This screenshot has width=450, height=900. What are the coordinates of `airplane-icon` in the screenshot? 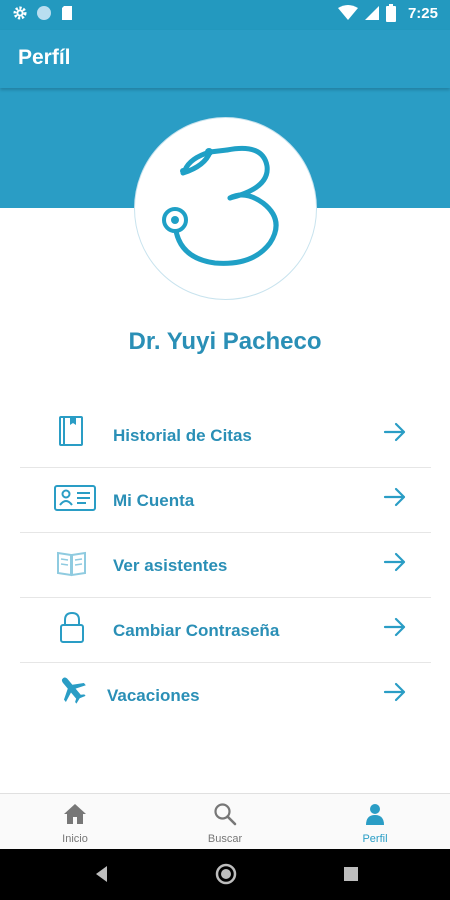 It's located at (73, 690).